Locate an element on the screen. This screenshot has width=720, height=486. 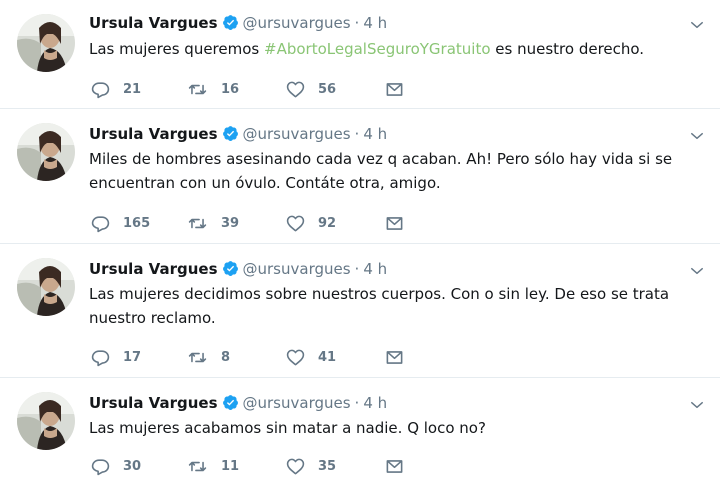
retweet-button: 39 is located at coordinates (213, 223).